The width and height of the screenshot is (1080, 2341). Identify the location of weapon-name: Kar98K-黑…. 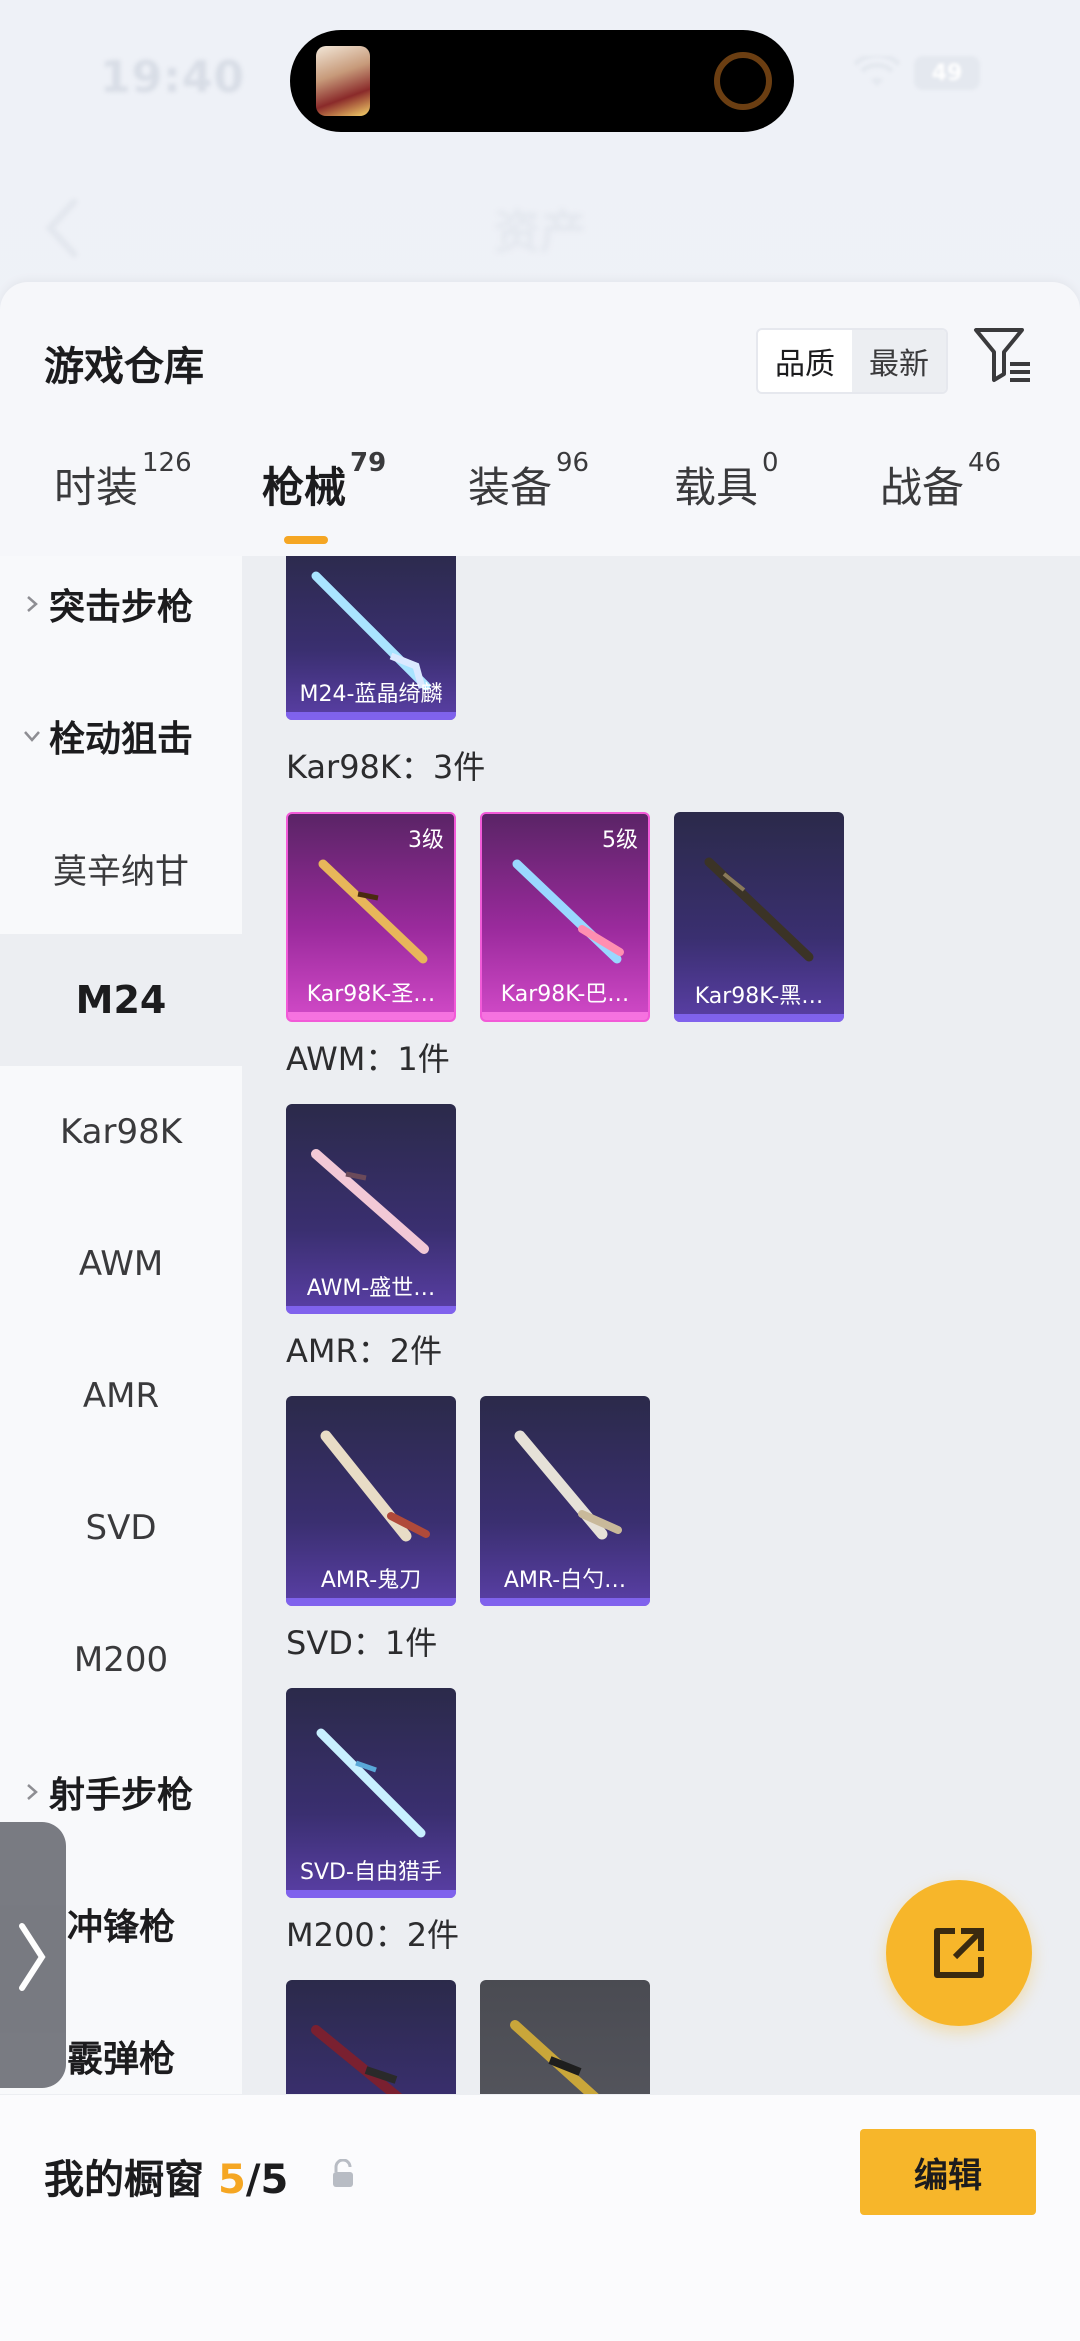
(759, 996).